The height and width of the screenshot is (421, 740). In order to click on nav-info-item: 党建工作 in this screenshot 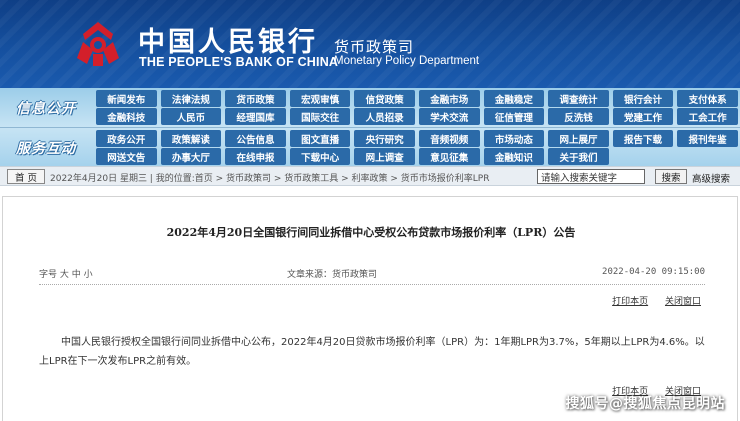, I will do `click(643, 116)`.